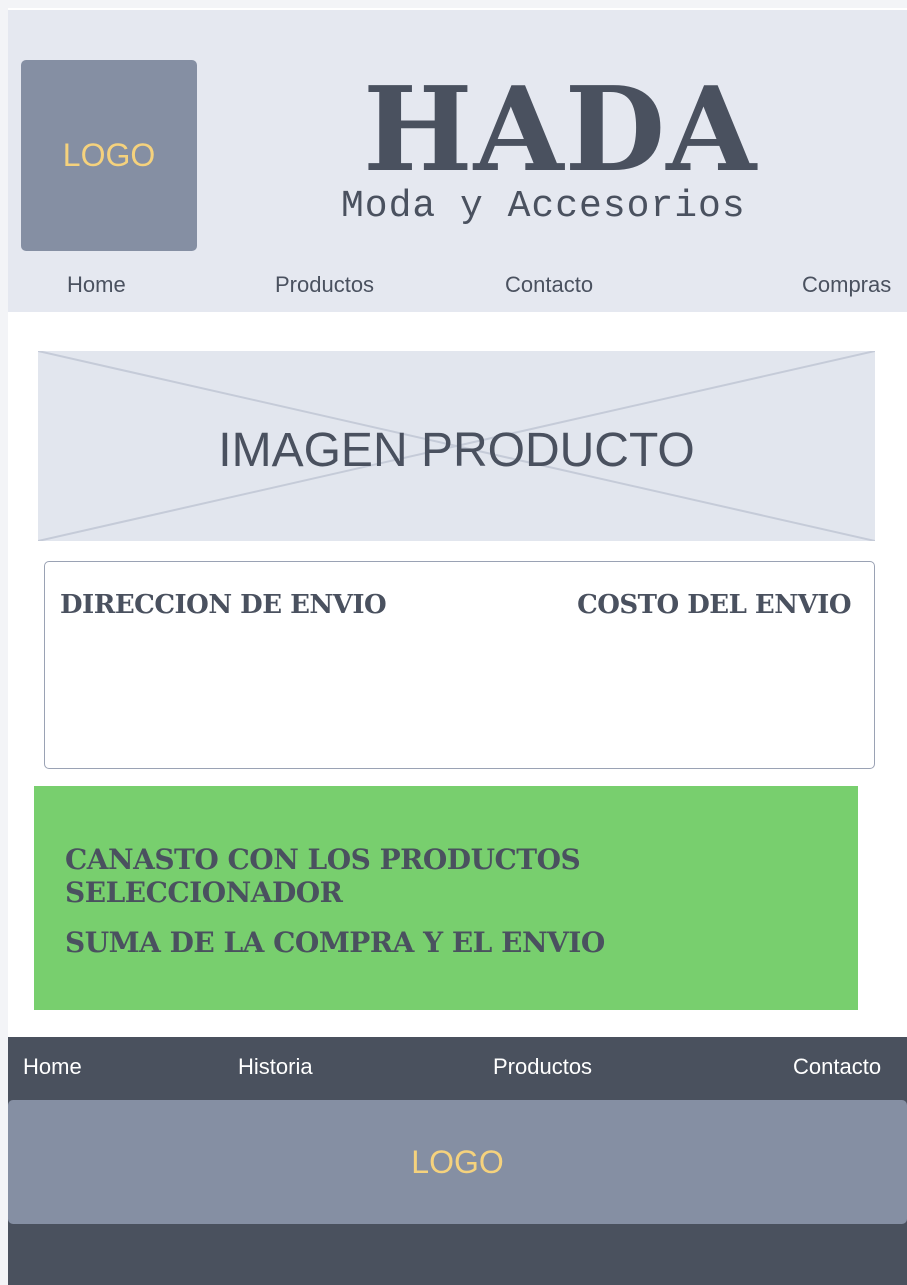  Describe the element at coordinates (837, 1067) in the screenshot. I see `footer-nav-contacto: Contacto` at that location.